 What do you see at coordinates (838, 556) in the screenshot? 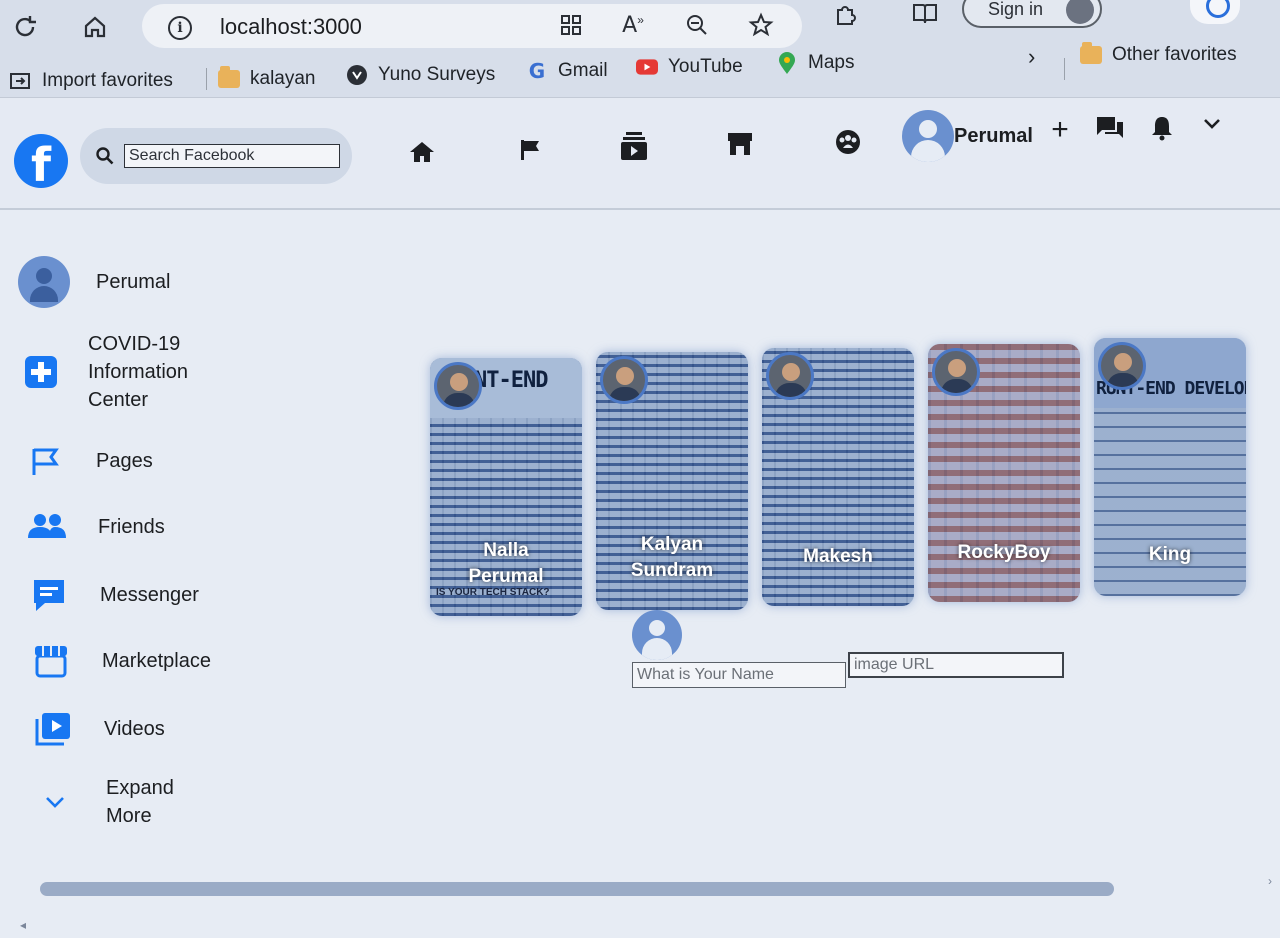
I see `story-name: Makesh` at bounding box center [838, 556].